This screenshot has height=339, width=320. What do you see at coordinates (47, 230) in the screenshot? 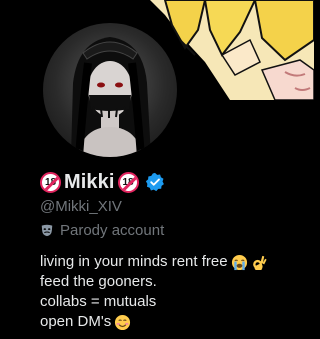
I see `theater-mask-icon` at bounding box center [47, 230].